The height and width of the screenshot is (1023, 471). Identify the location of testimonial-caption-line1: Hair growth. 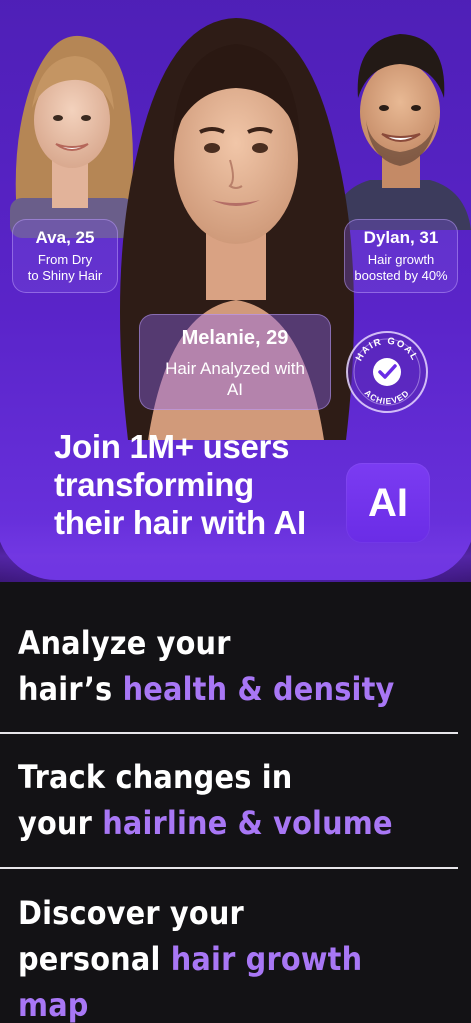
(401, 259).